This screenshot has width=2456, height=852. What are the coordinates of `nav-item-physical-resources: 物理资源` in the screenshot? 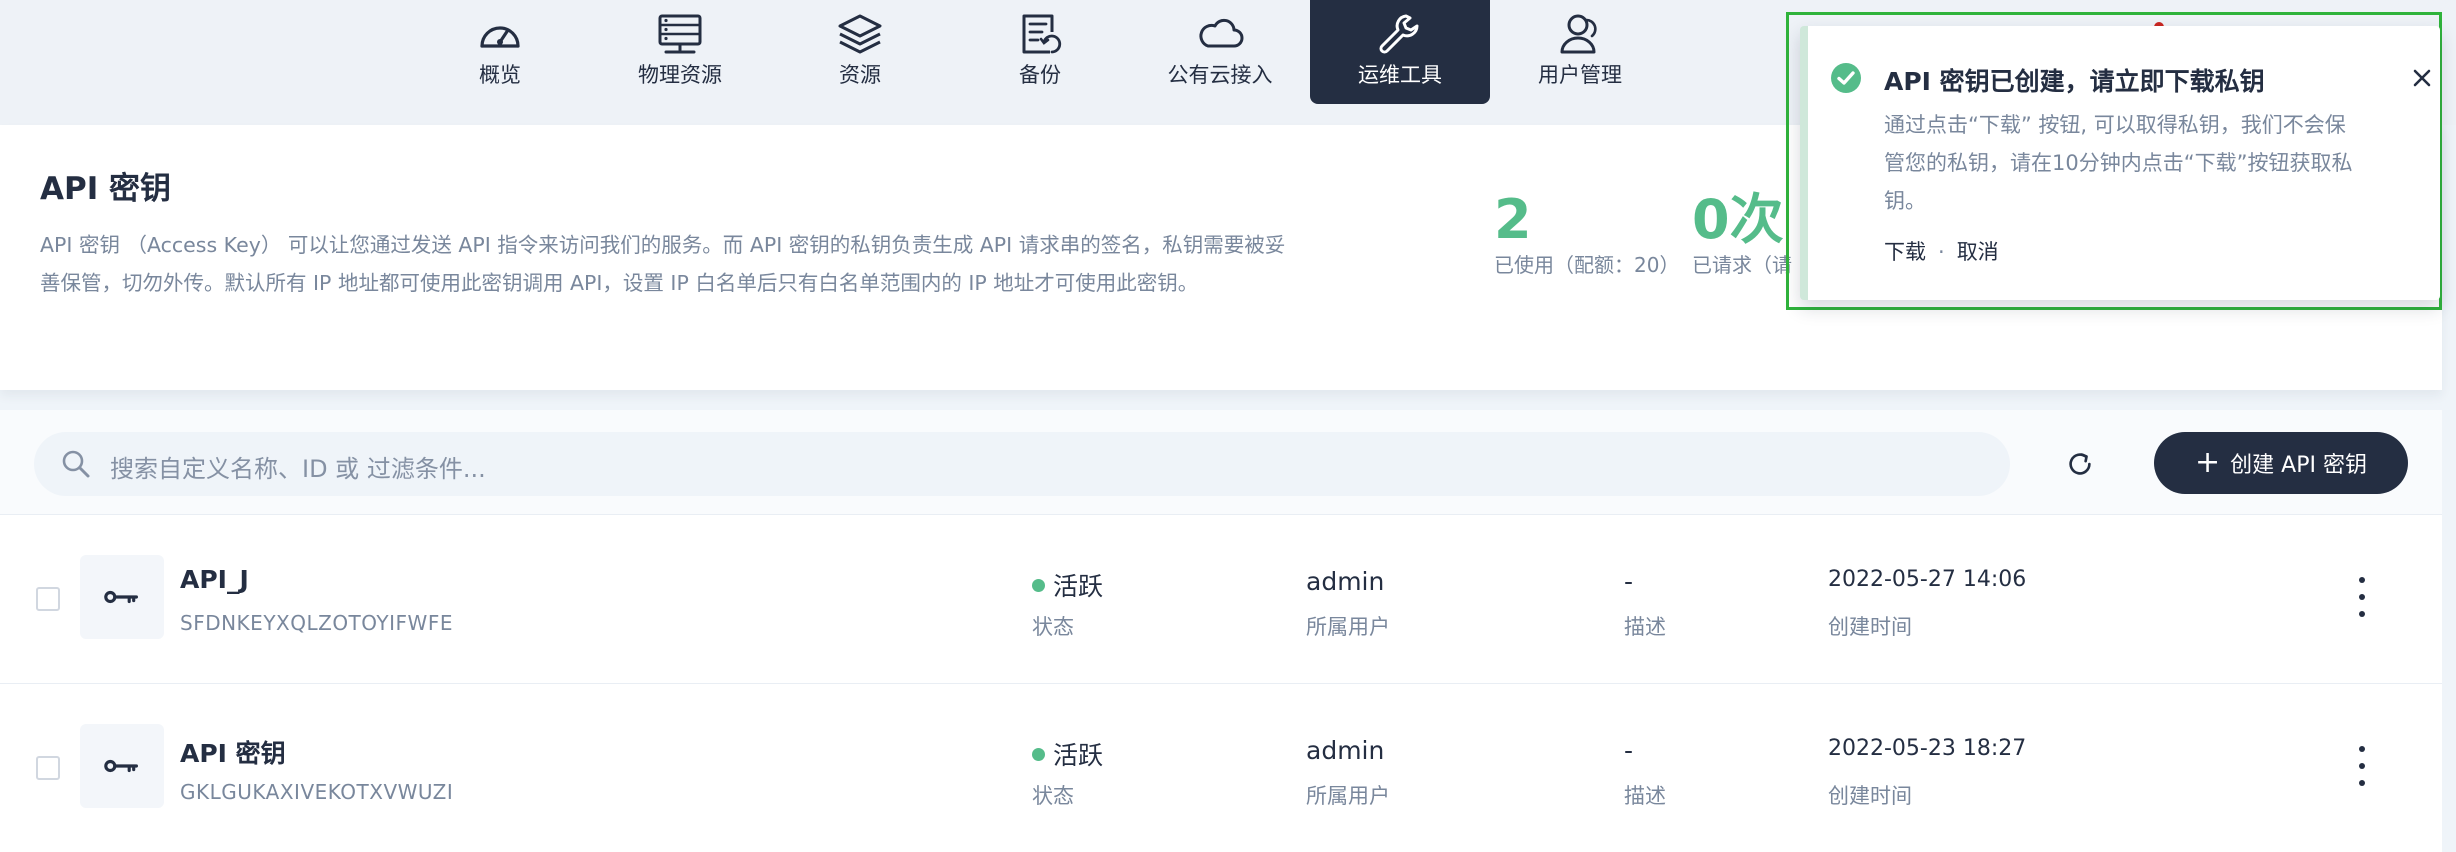 It's located at (680, 52).